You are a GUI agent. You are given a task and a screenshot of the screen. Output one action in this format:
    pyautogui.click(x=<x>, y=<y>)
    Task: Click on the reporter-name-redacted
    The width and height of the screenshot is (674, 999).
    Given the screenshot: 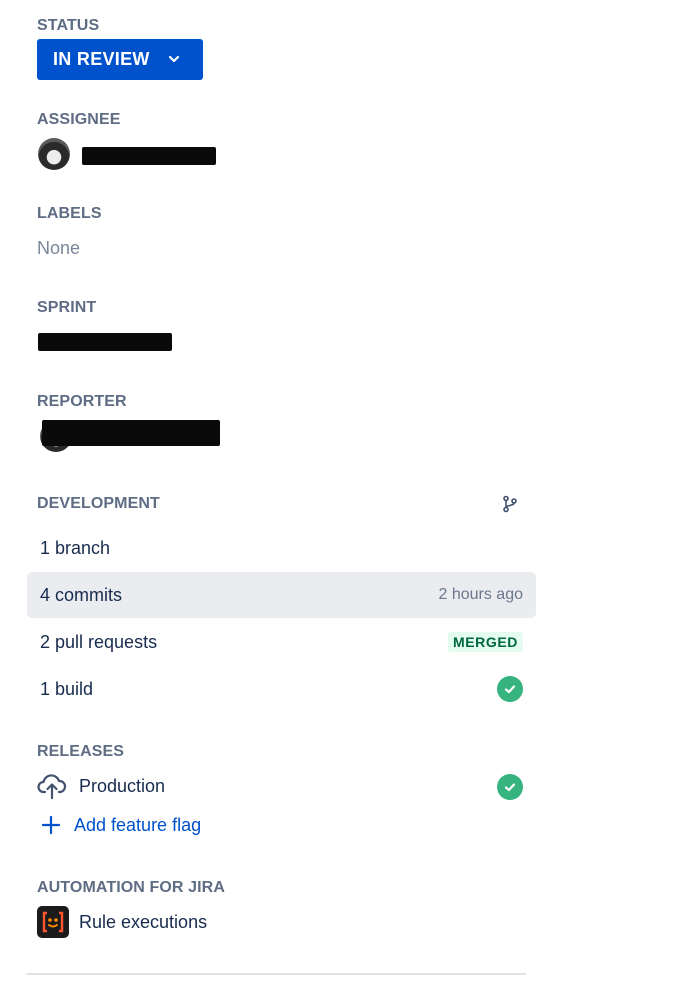 What is the action you would take?
    pyautogui.click(x=131, y=433)
    